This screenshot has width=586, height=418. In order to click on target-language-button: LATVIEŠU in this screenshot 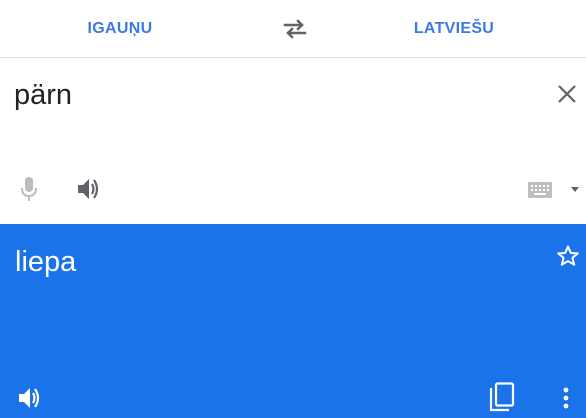, I will do `click(454, 28)`.